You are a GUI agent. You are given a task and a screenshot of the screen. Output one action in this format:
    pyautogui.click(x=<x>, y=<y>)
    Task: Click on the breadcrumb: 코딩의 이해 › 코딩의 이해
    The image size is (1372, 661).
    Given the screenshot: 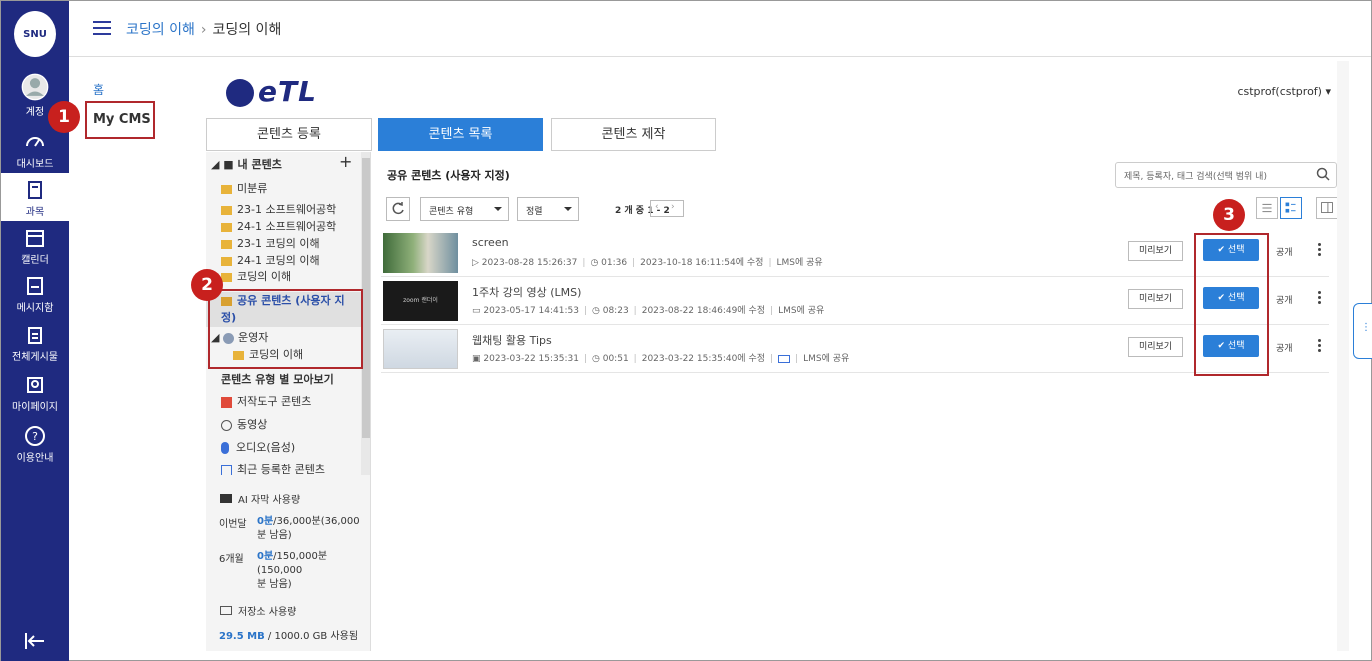 What is the action you would take?
    pyautogui.click(x=203, y=29)
    